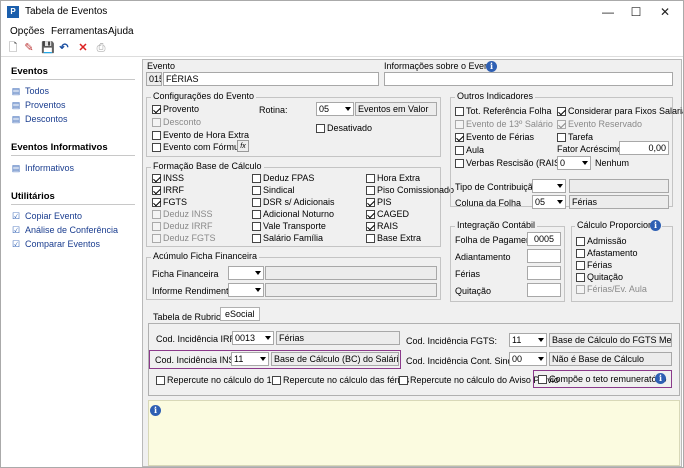 This screenshot has width=684, height=468. I want to click on evt-13-checkbox: Evento de 13º Salário, so click(504, 124).